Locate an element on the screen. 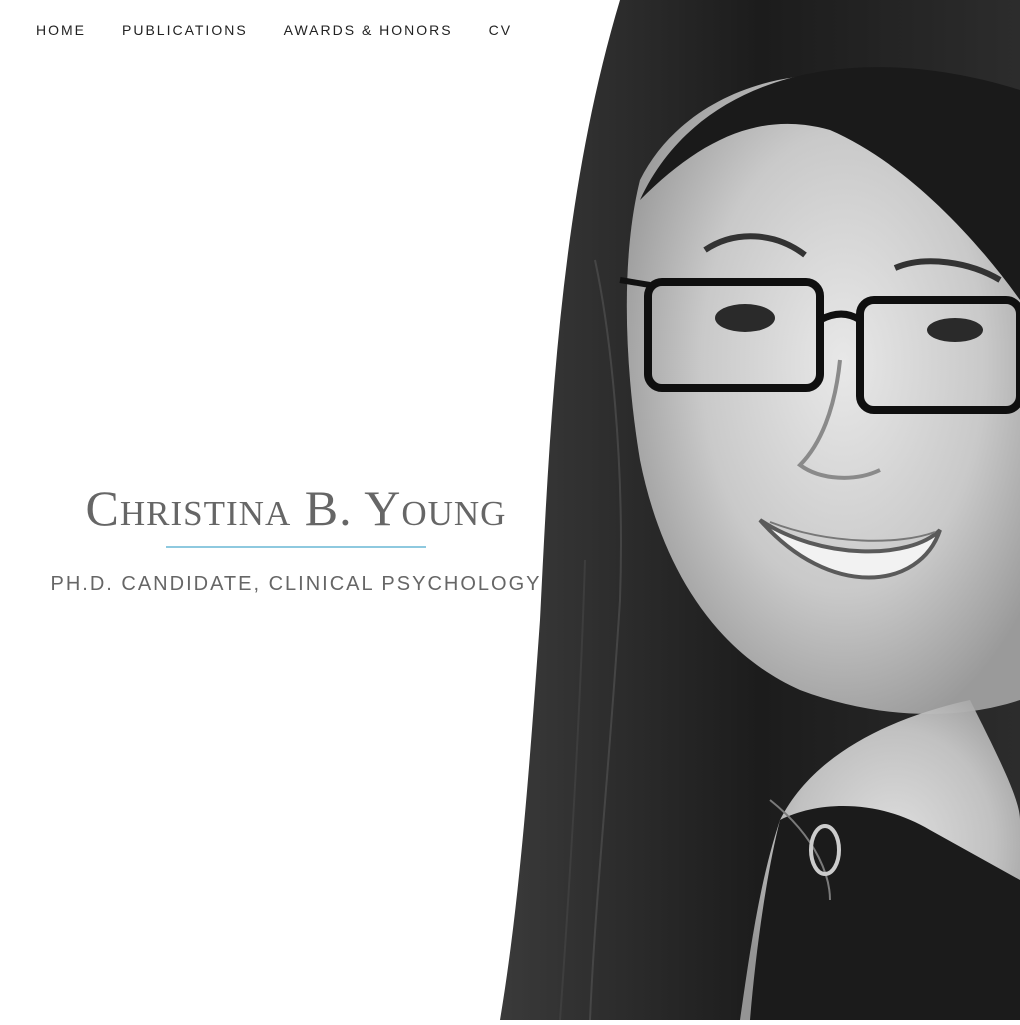 Image resolution: width=1020 pixels, height=1025 pixels. top-navigation: HOME PUBLICATIONS AWARDS & HONORS CV is located at coordinates (292, 30).